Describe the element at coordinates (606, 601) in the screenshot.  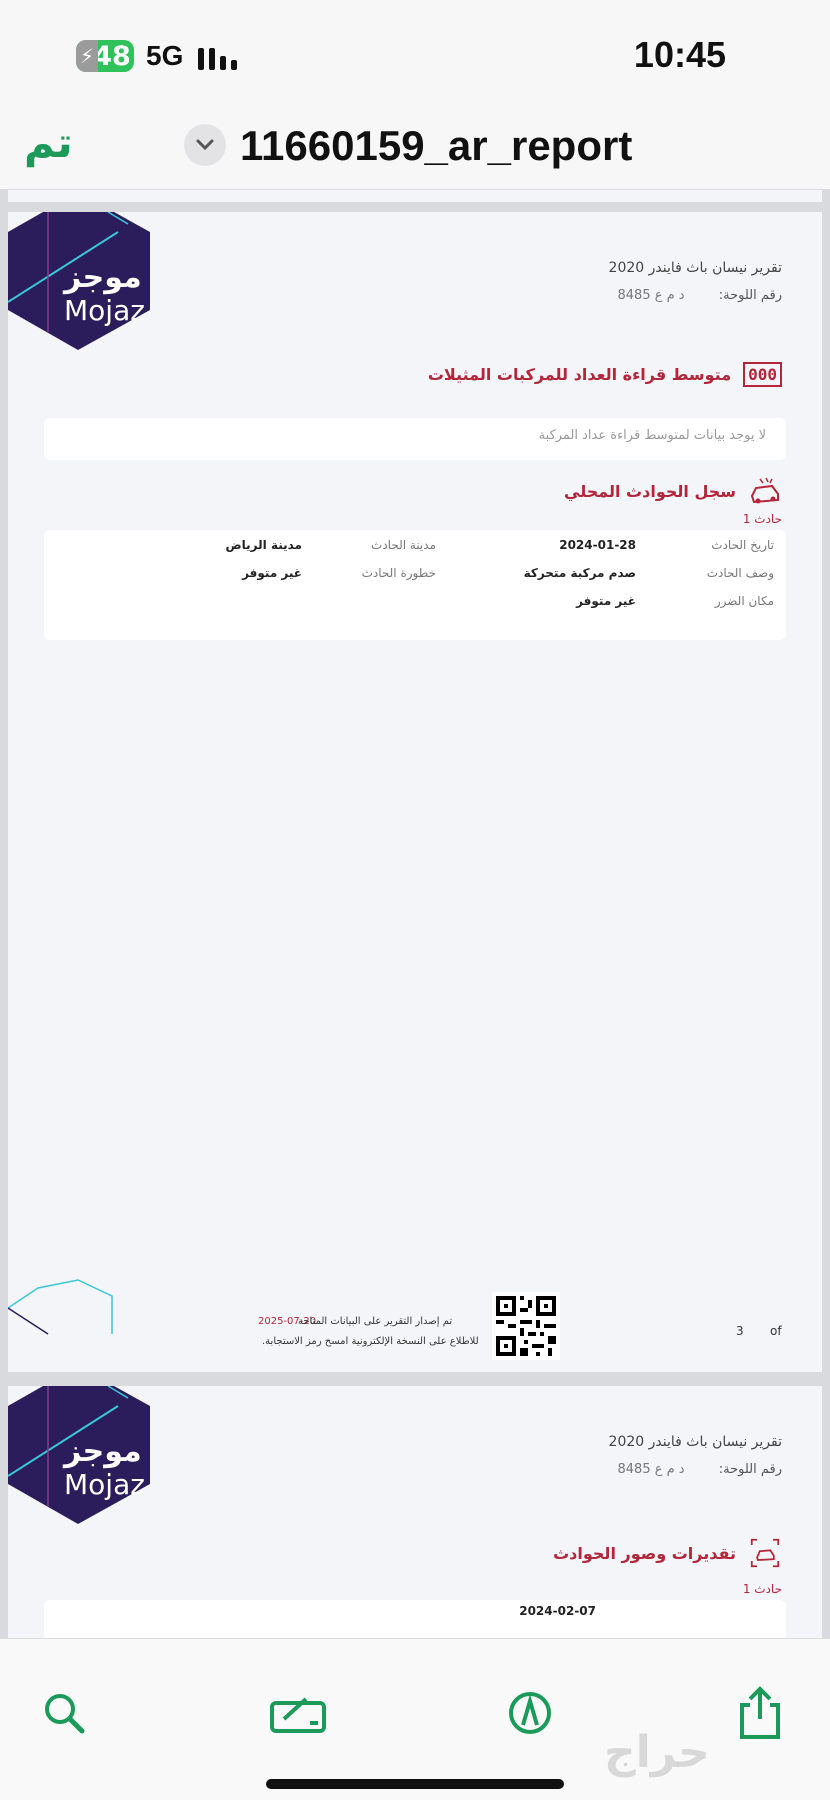
I see `accident-damage-value: غير متوفر` at that location.